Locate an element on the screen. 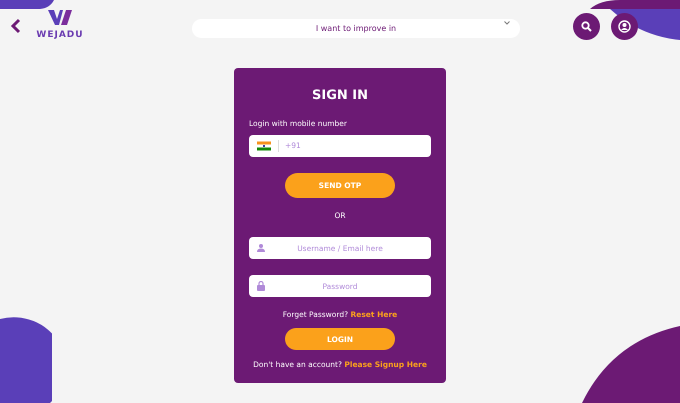 The width and height of the screenshot is (680, 403). card-title: SIGN IN is located at coordinates (340, 96).